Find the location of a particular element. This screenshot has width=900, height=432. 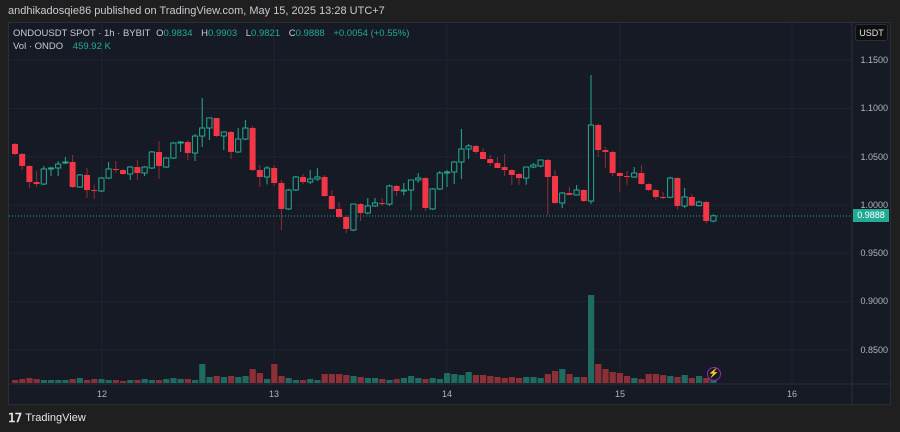

lightning-icon: ⚡ is located at coordinates (714, 374).